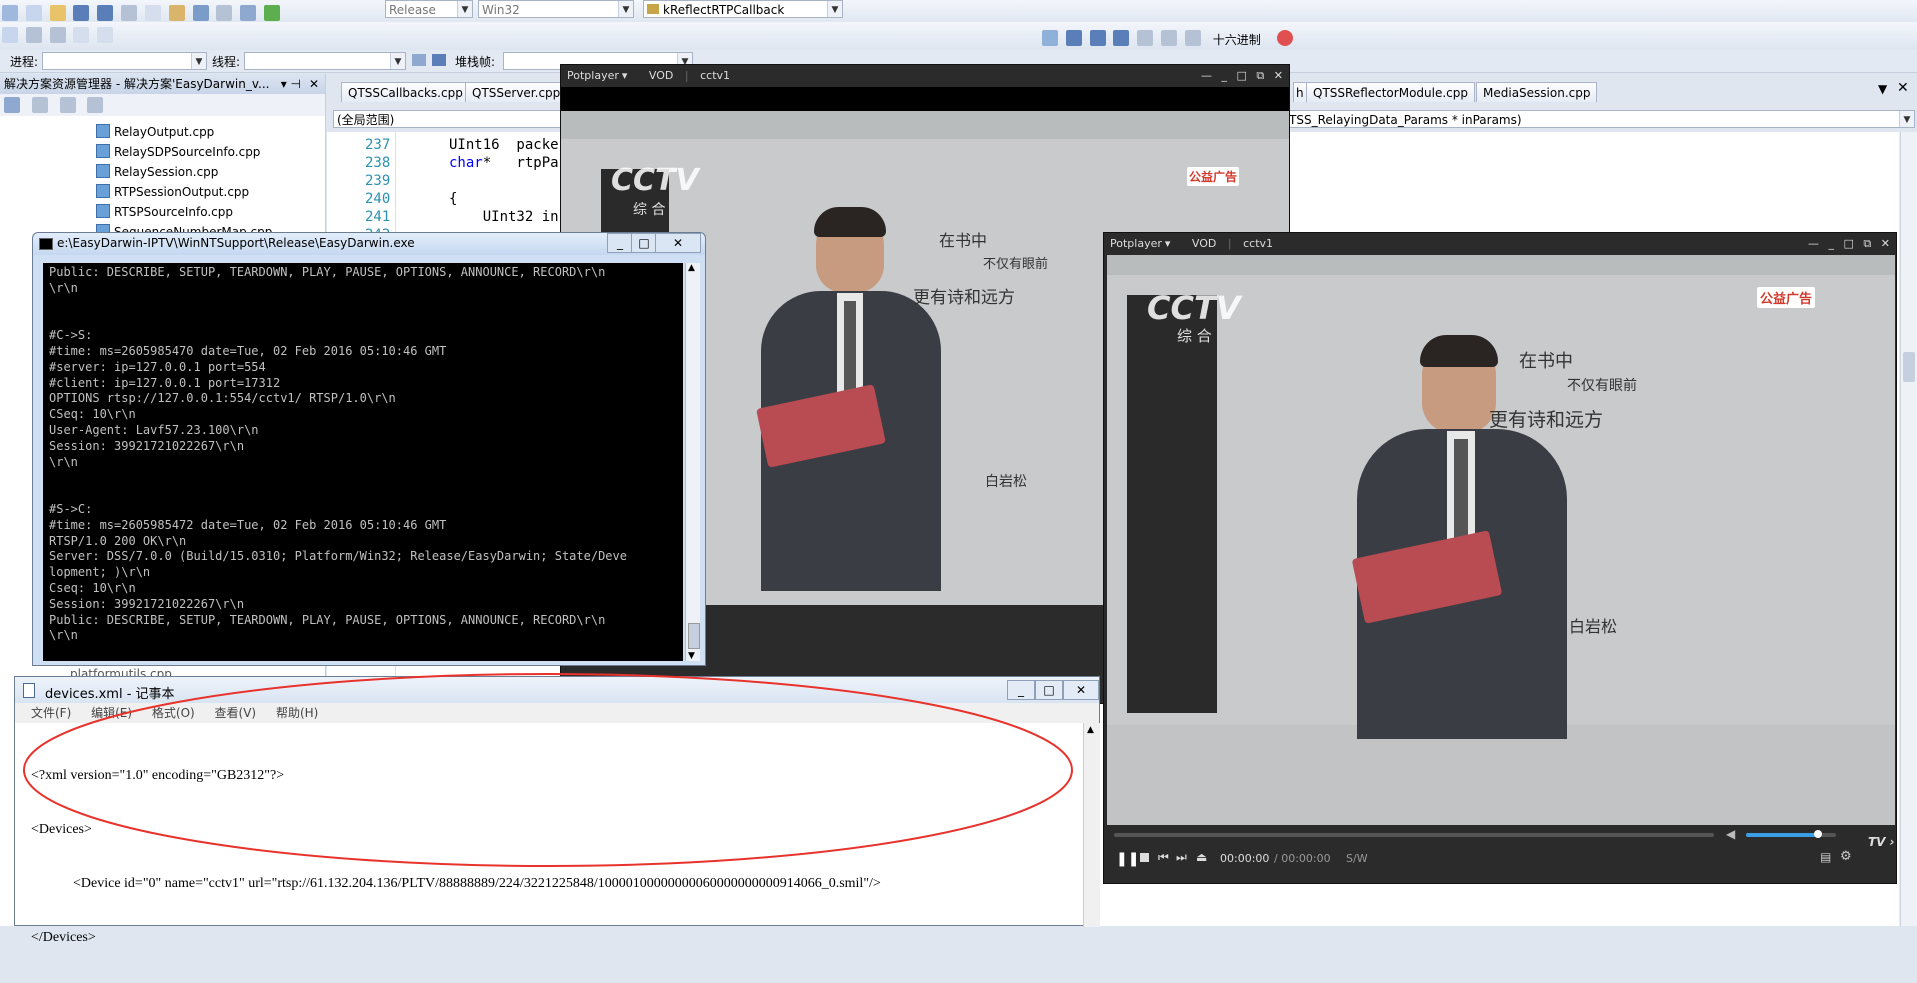  Describe the element at coordinates (1145, 38) in the screenshot. I see `step-into-icon` at that location.